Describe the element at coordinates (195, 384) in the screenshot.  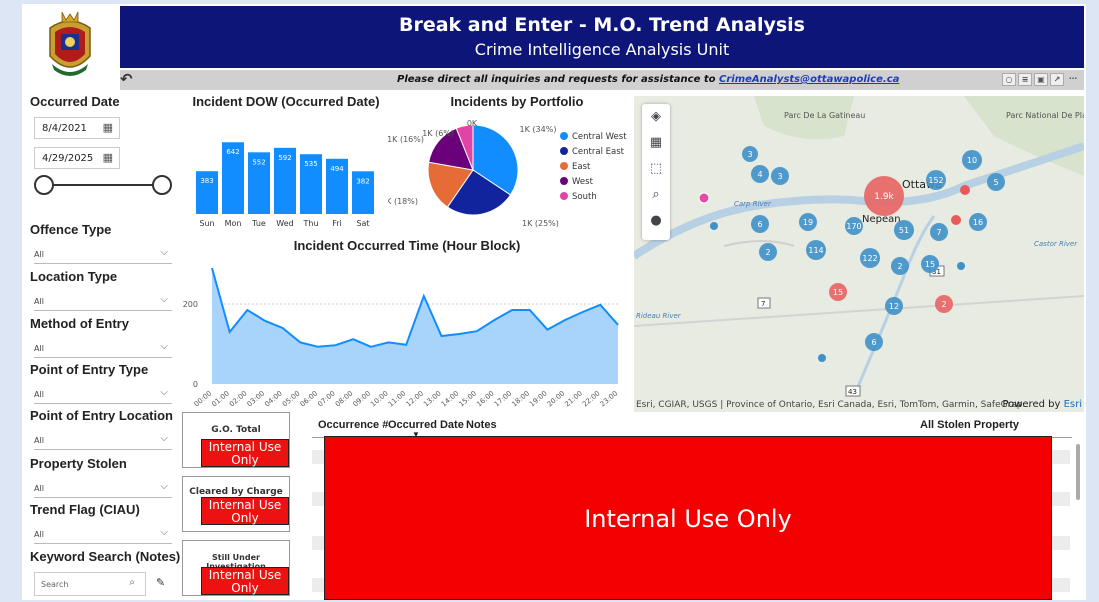
I see `y-tick-label: 0` at that location.